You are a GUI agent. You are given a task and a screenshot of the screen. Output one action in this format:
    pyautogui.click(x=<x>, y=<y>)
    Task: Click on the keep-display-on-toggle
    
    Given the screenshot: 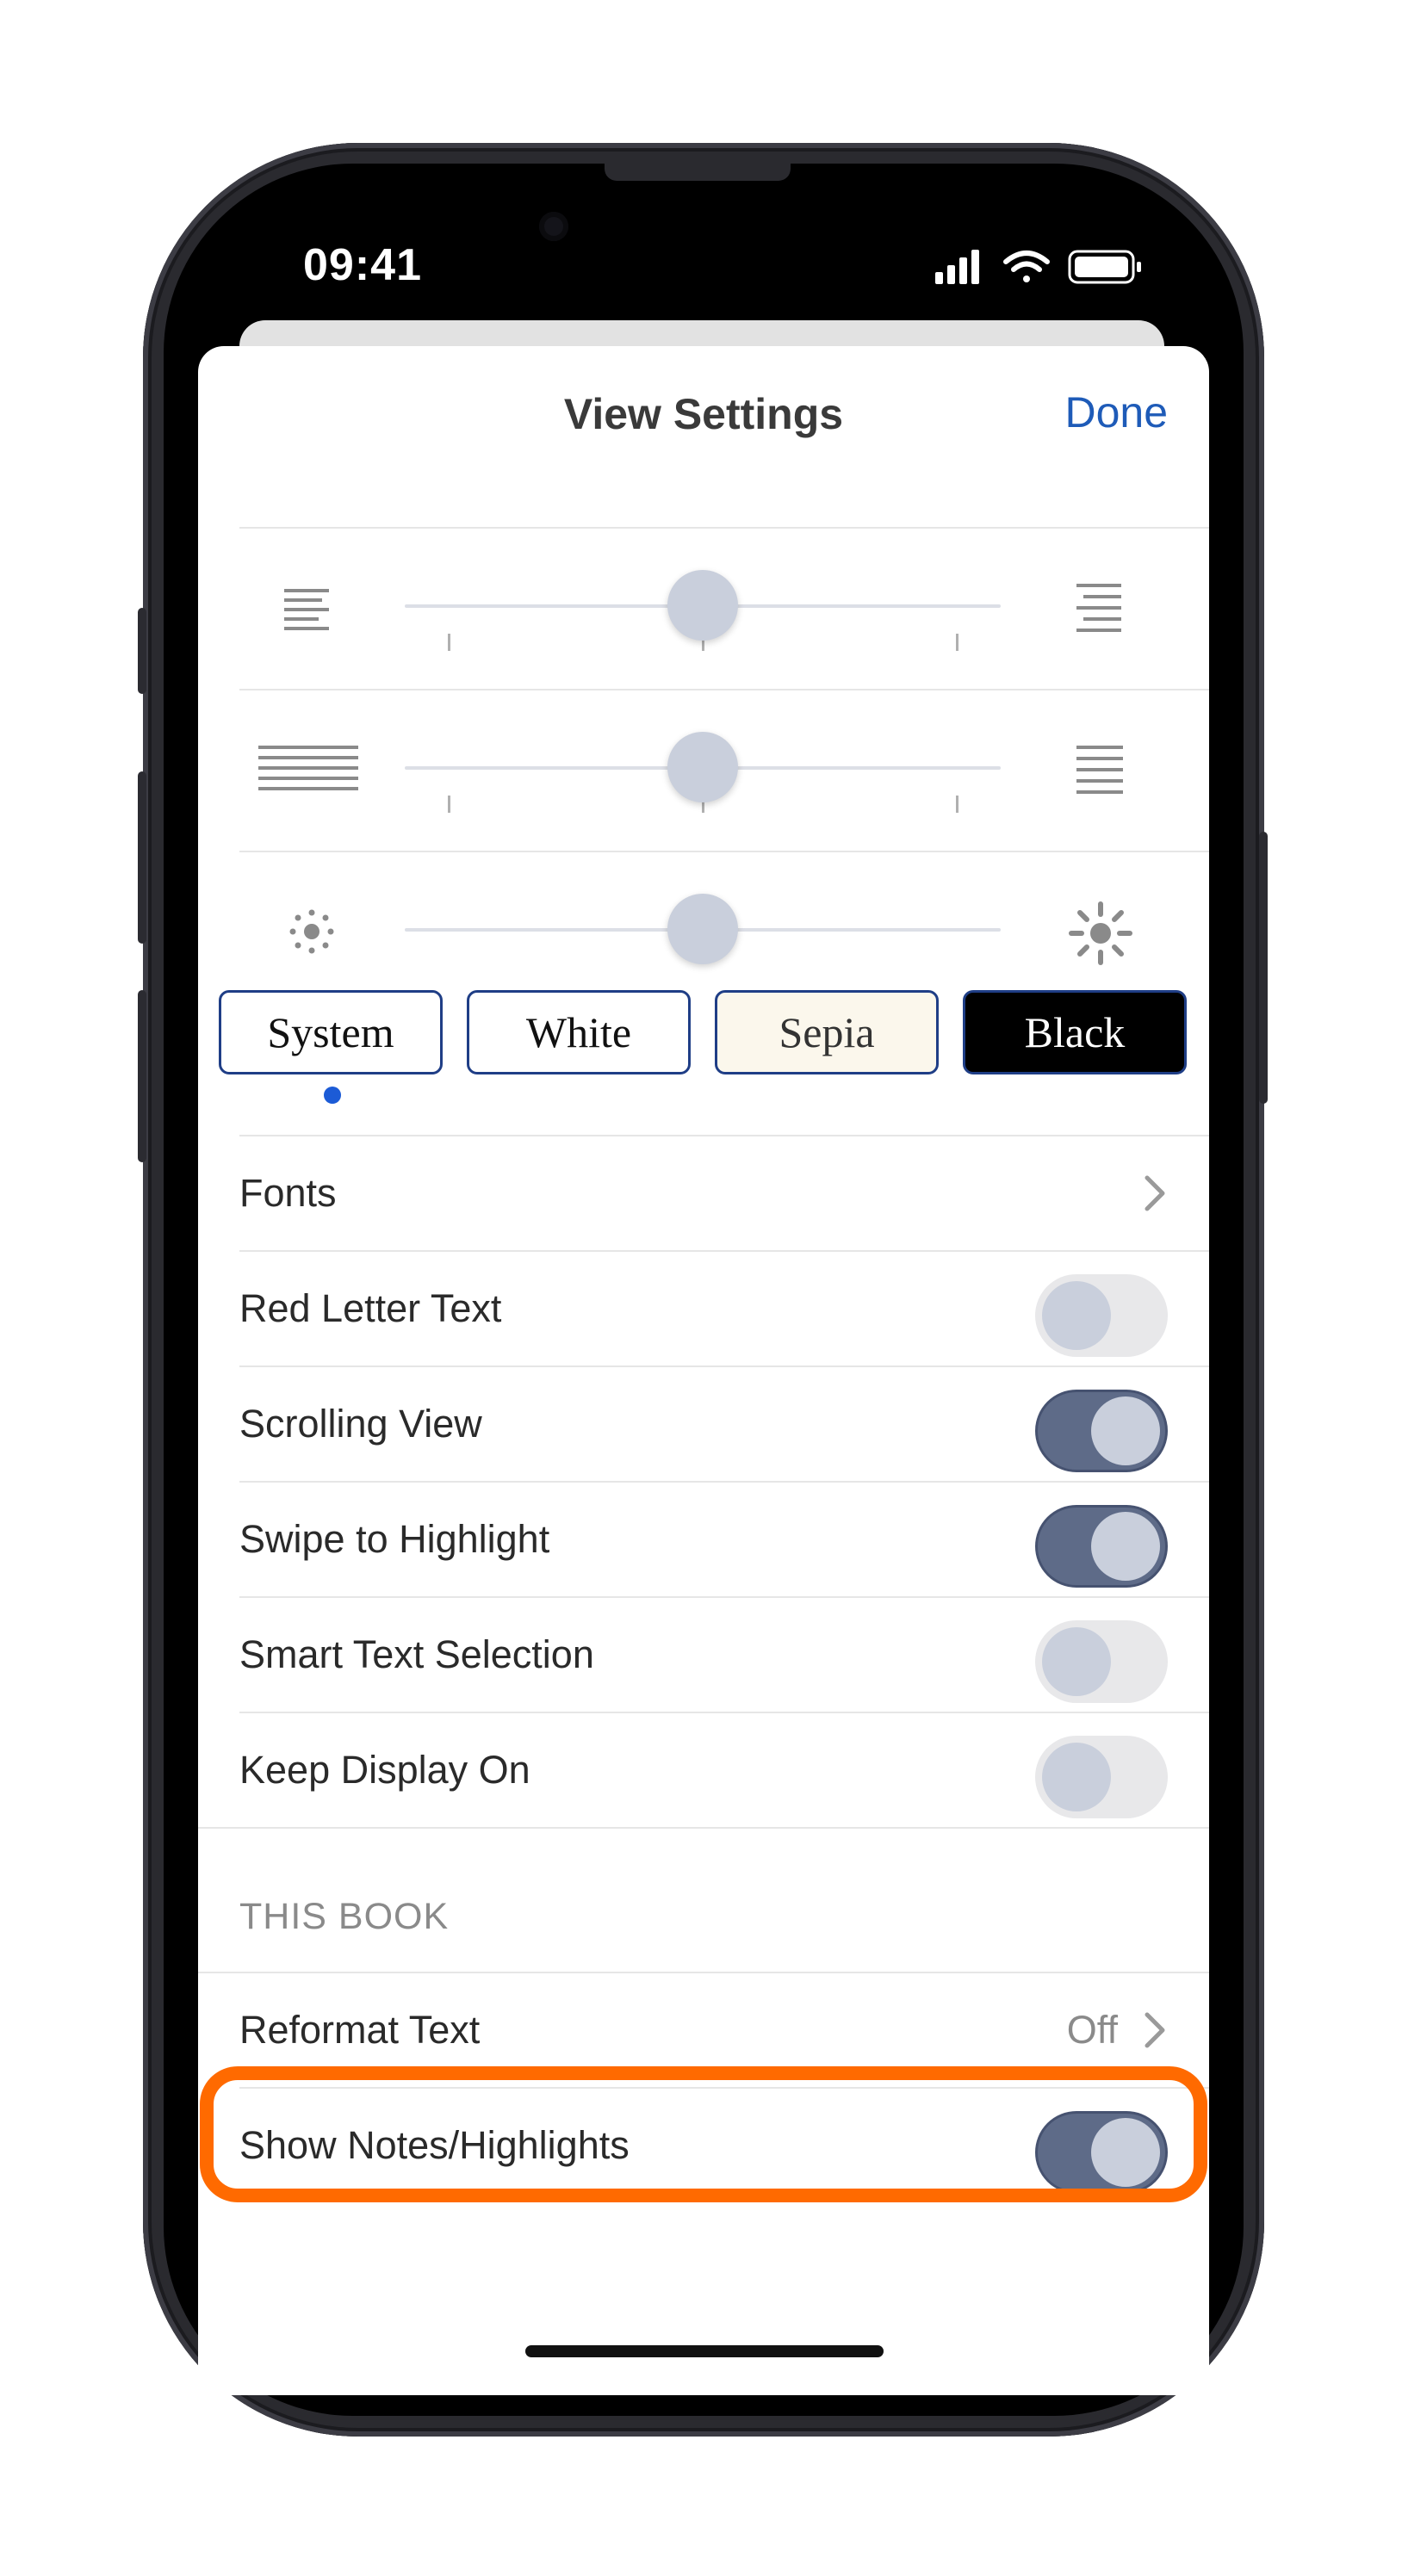 What is the action you would take?
    pyautogui.click(x=1101, y=1777)
    